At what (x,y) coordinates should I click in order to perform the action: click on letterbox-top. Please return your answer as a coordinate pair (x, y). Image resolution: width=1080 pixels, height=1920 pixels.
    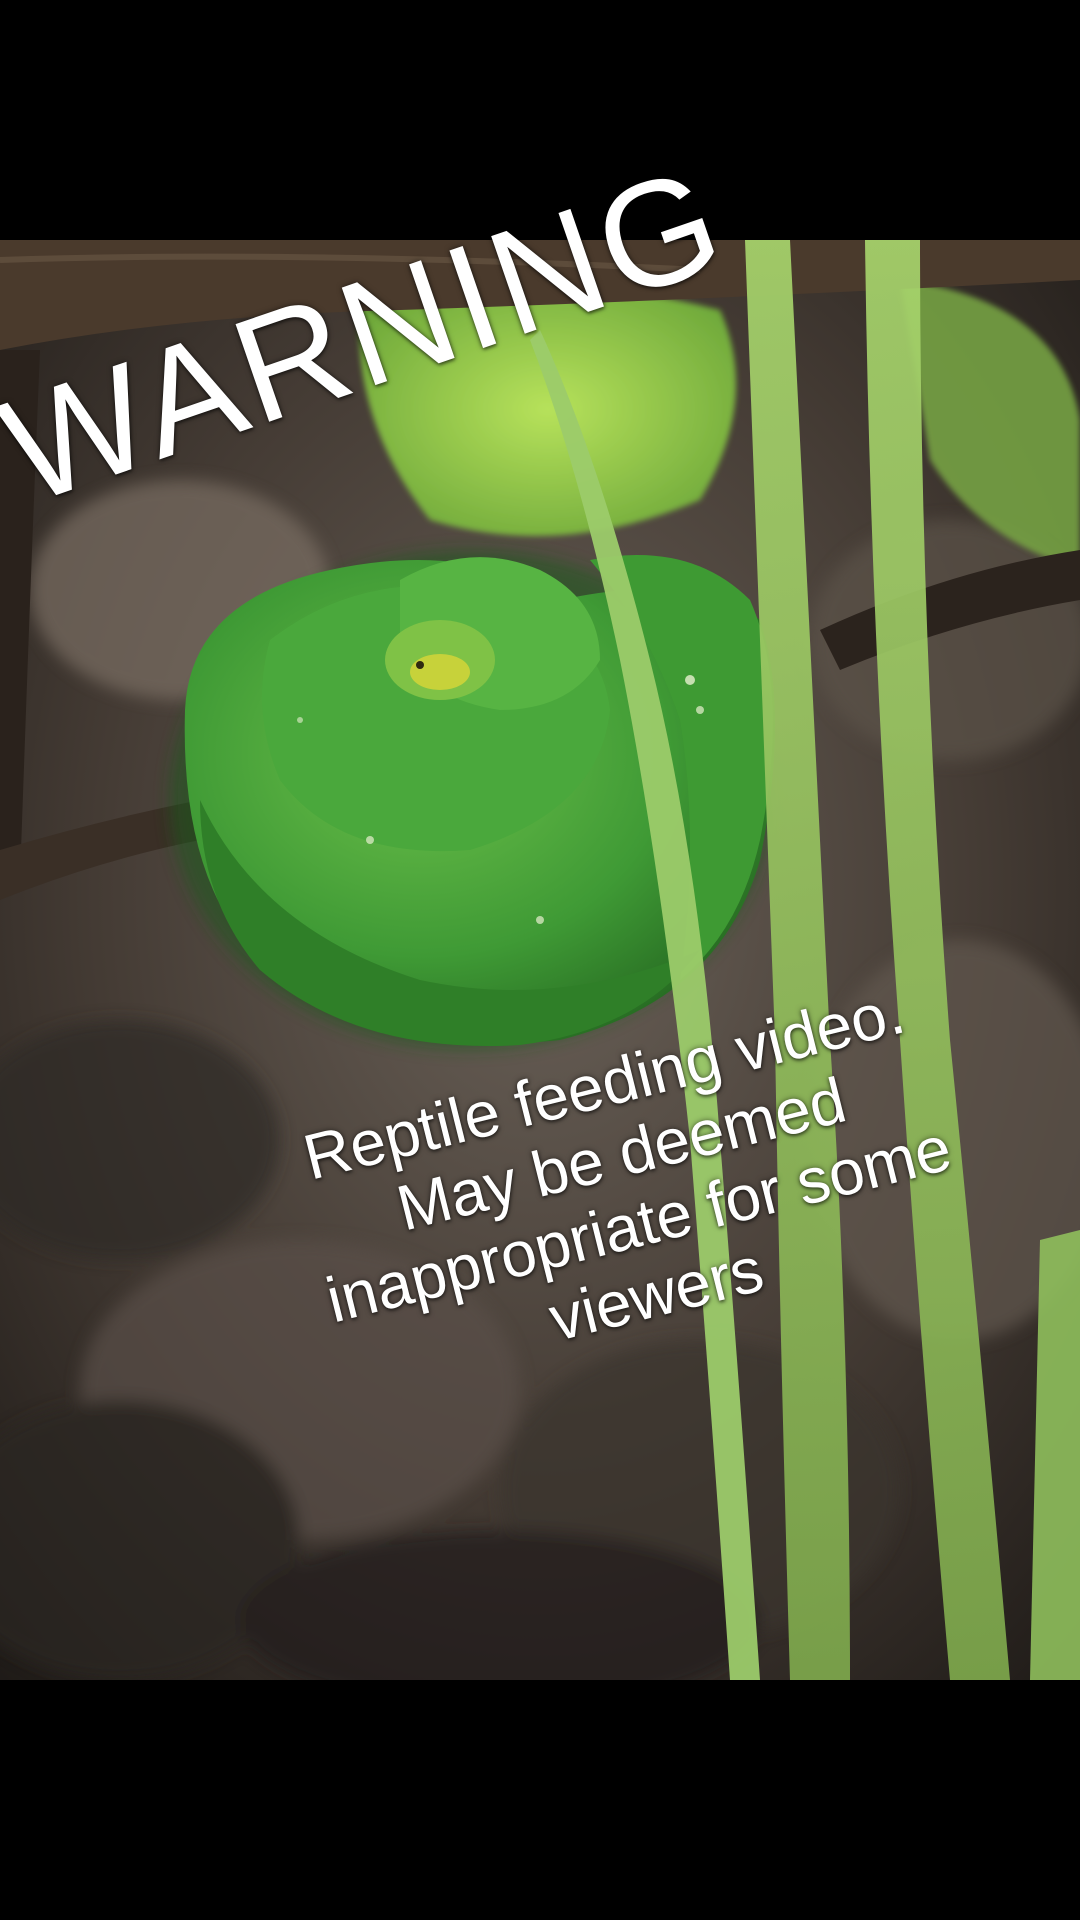
    Looking at the image, I should click on (540, 120).